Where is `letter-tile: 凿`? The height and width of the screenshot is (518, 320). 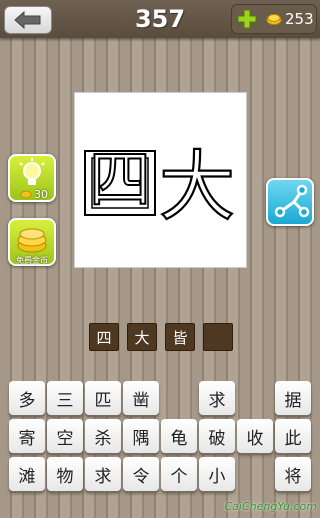
letter-tile: 凿 is located at coordinates (141, 398).